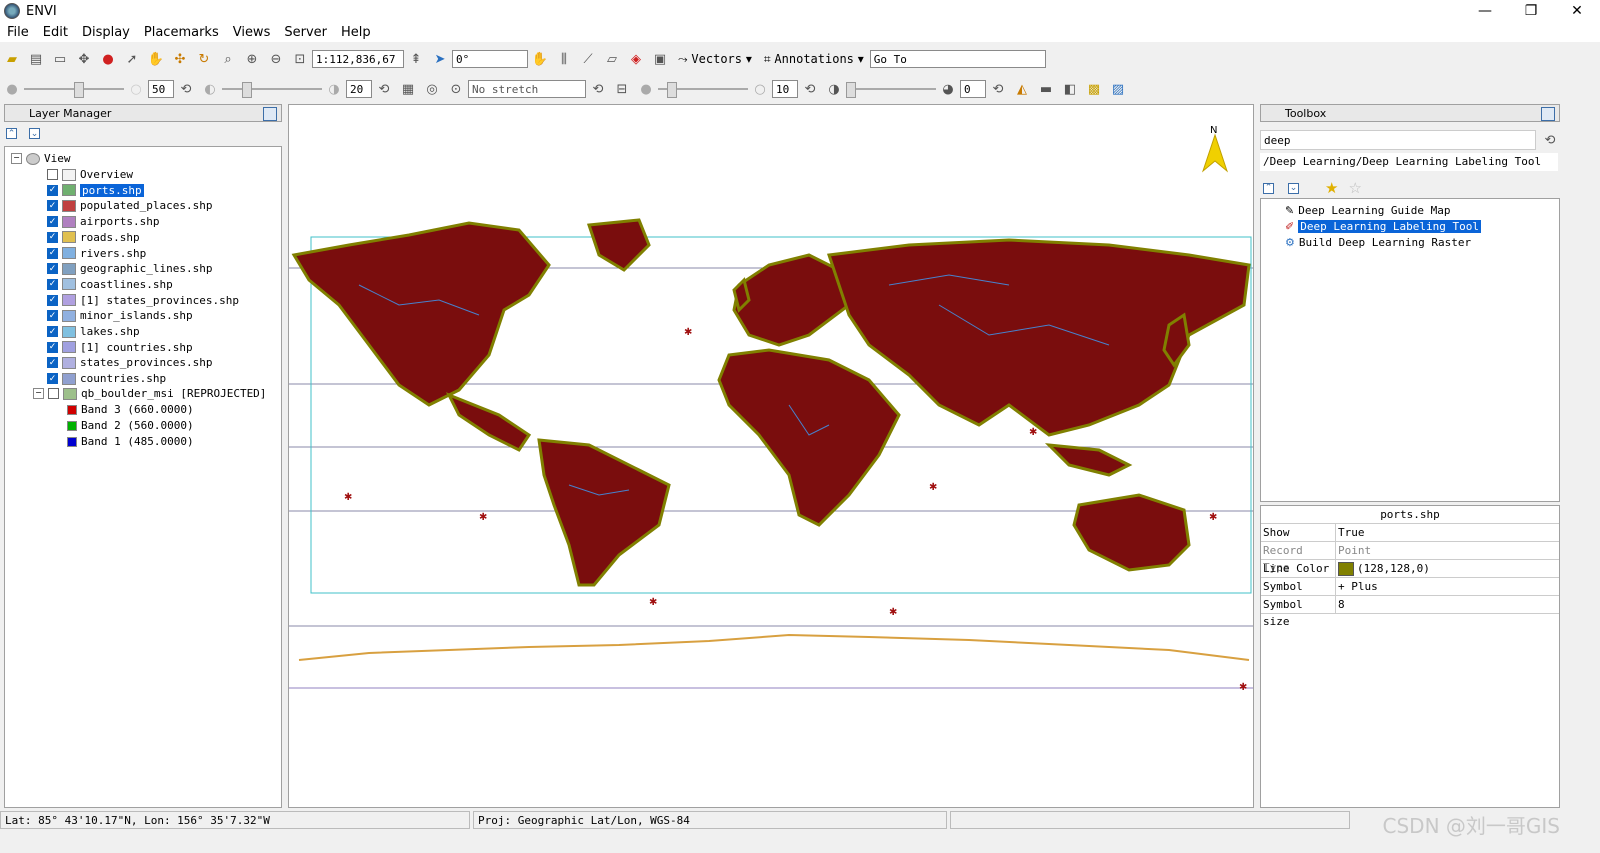  I want to click on add-favorite-icon: ★, so click(1331, 188).